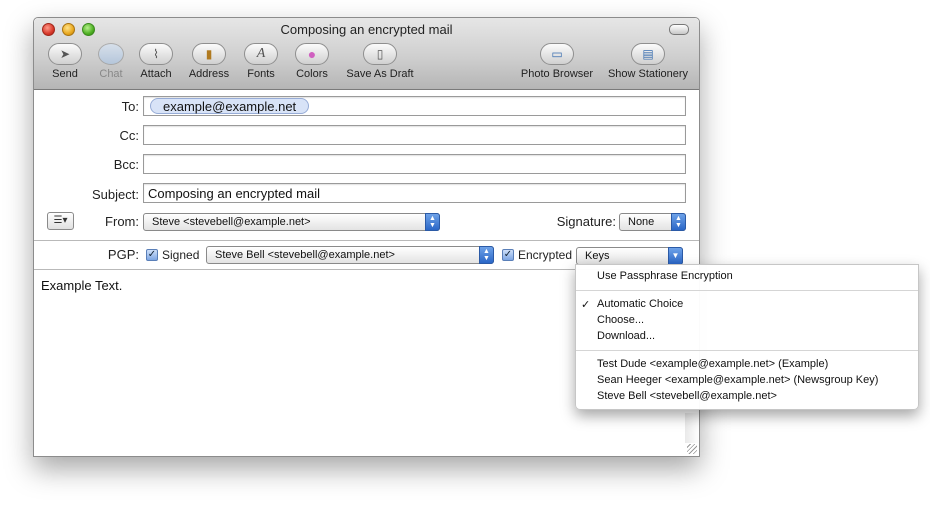 Image resolution: width=930 pixels, height=505 pixels. I want to click on cc-field, so click(414, 135).